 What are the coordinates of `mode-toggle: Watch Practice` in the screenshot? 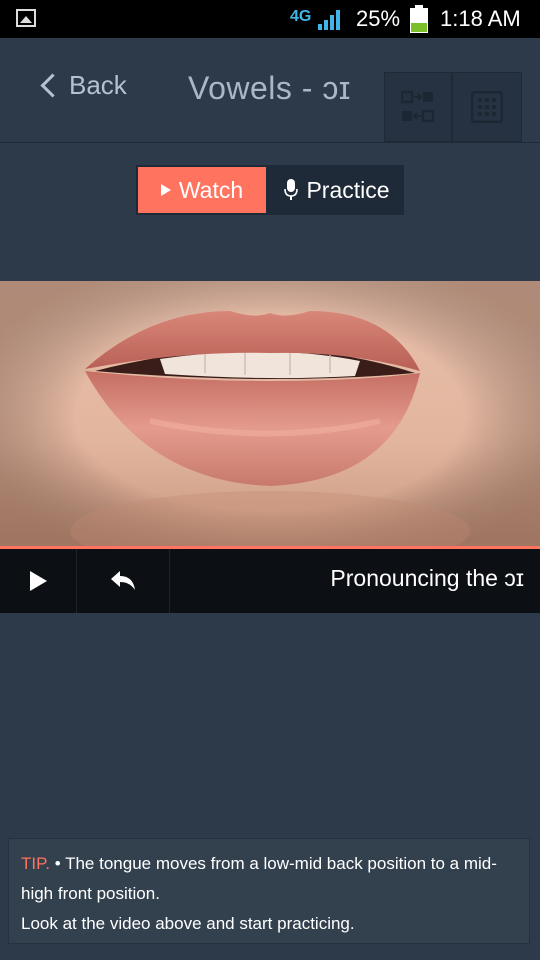 It's located at (270, 190).